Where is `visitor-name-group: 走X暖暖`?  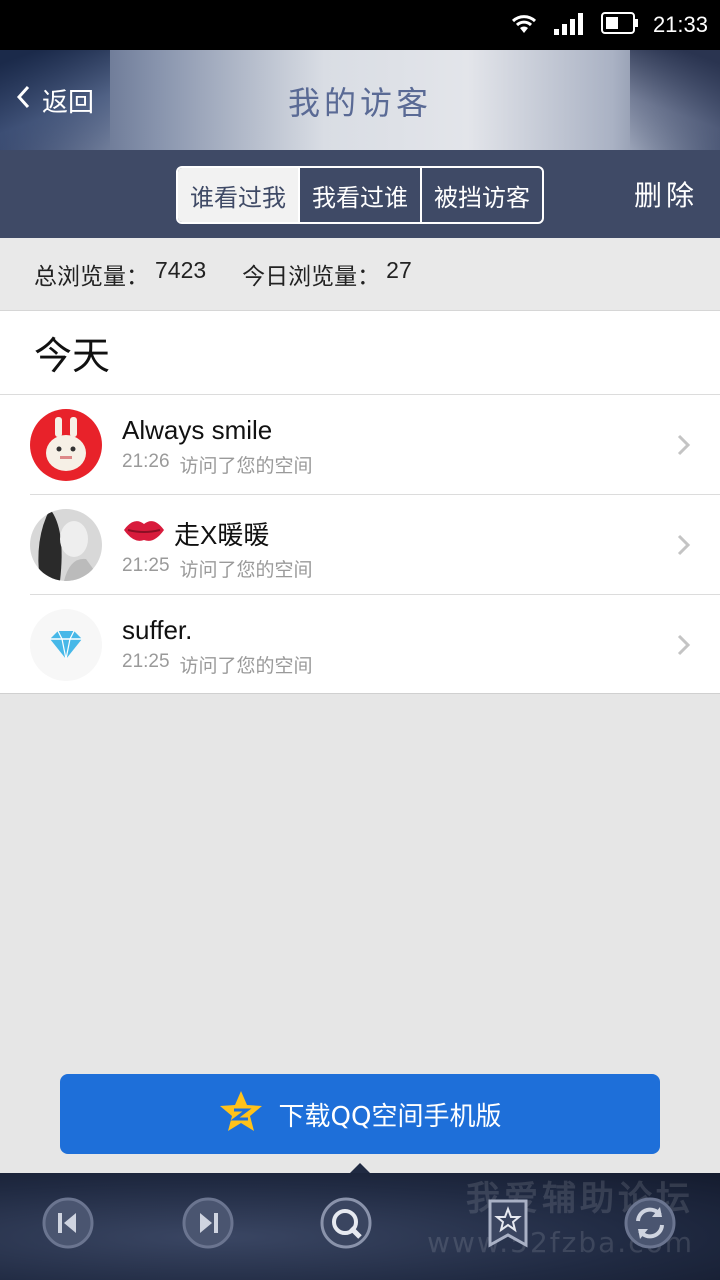 visitor-name-group: 走X暖暖 is located at coordinates (195, 533).